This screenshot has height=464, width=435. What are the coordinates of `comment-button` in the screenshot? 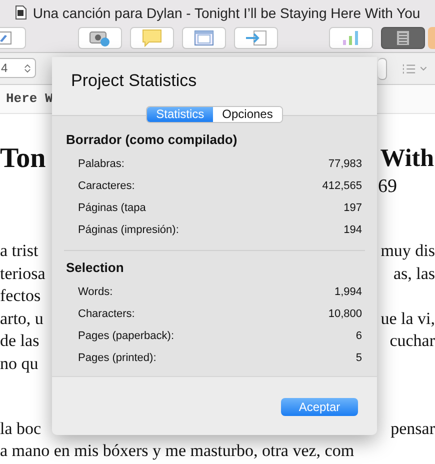 It's located at (152, 38).